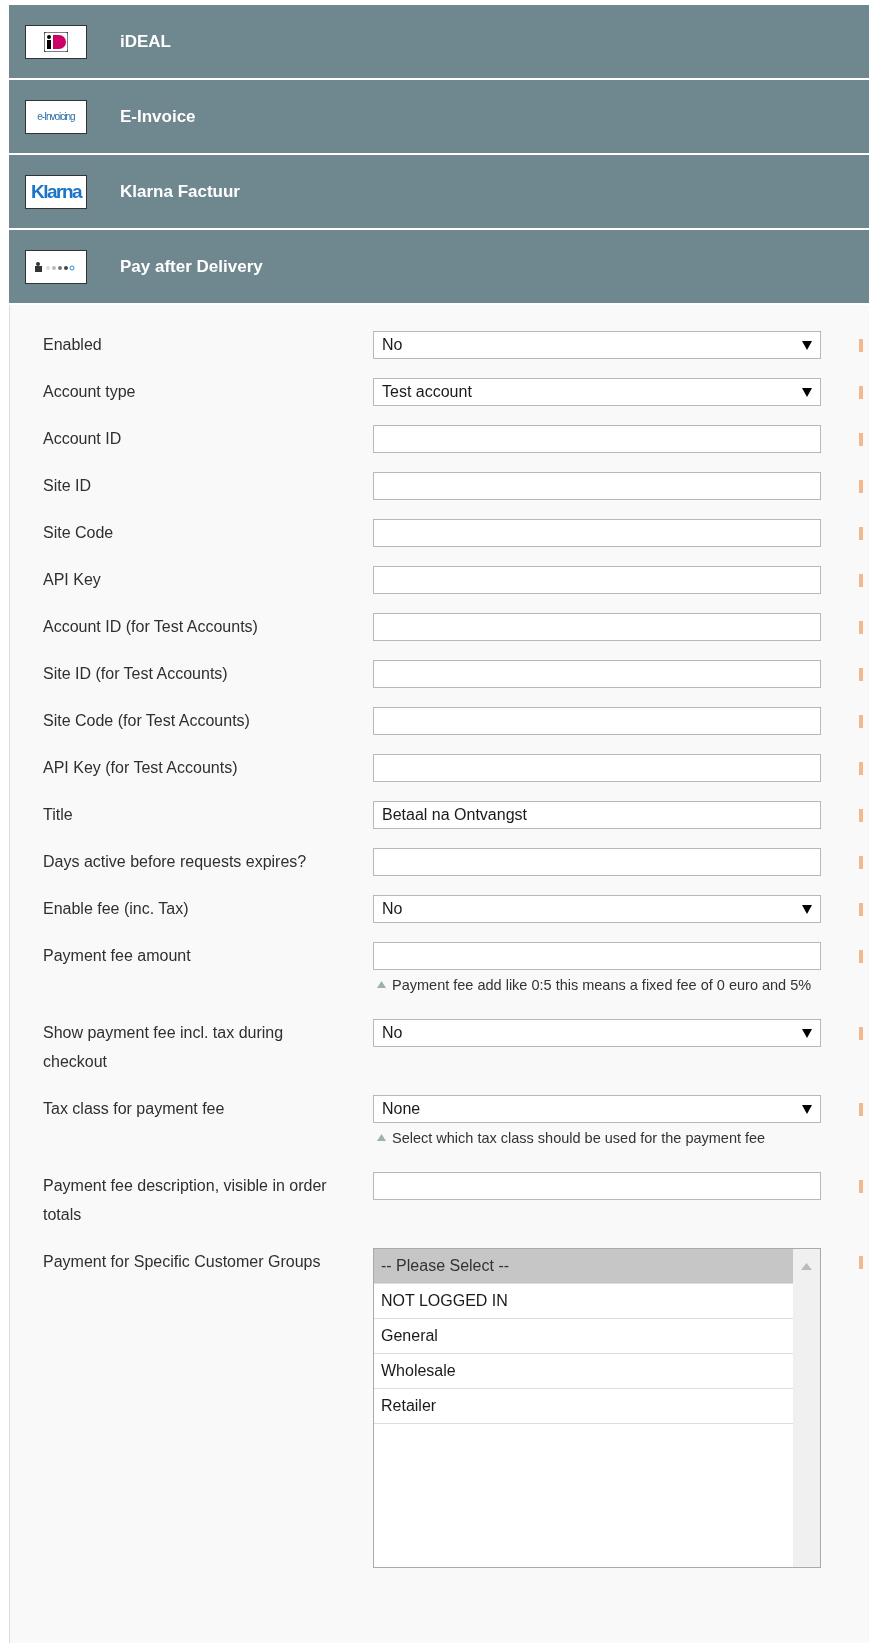 The image size is (869, 1643). What do you see at coordinates (134, 1109) in the screenshot?
I see `field-label: Tax class for payment fee` at bounding box center [134, 1109].